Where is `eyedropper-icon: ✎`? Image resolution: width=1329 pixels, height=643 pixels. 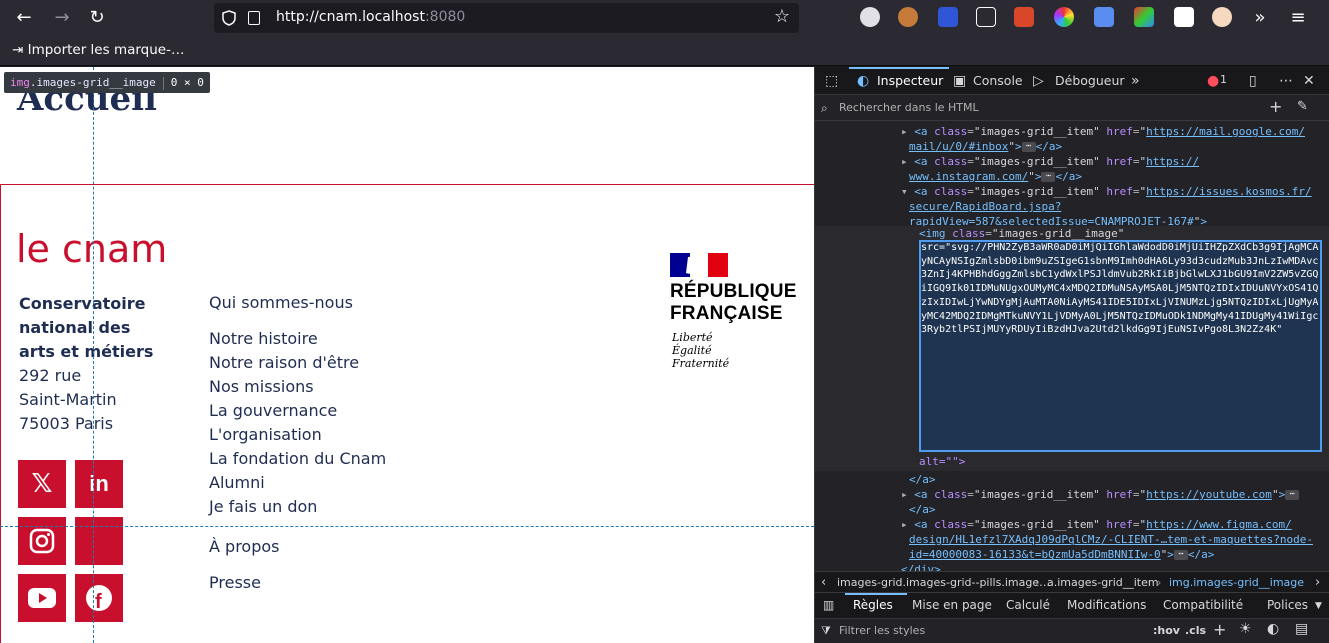
eyedropper-icon: ✎ is located at coordinates (1302, 107).